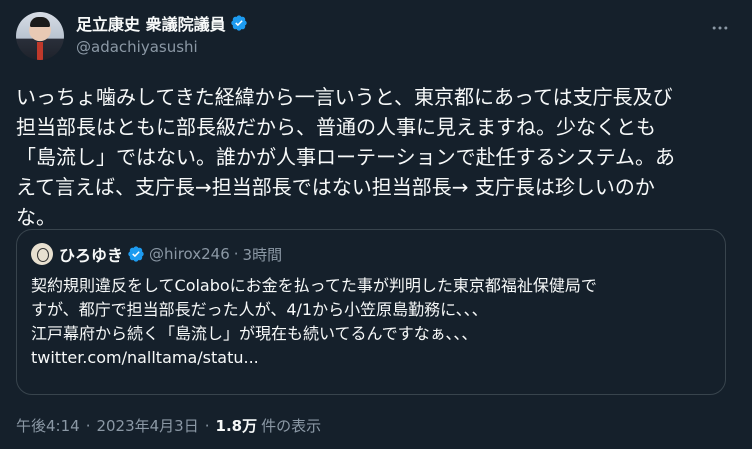 The width and height of the screenshot is (752, 449). What do you see at coordinates (189, 254) in the screenshot?
I see `quoted-author-handle: @hirox246` at bounding box center [189, 254].